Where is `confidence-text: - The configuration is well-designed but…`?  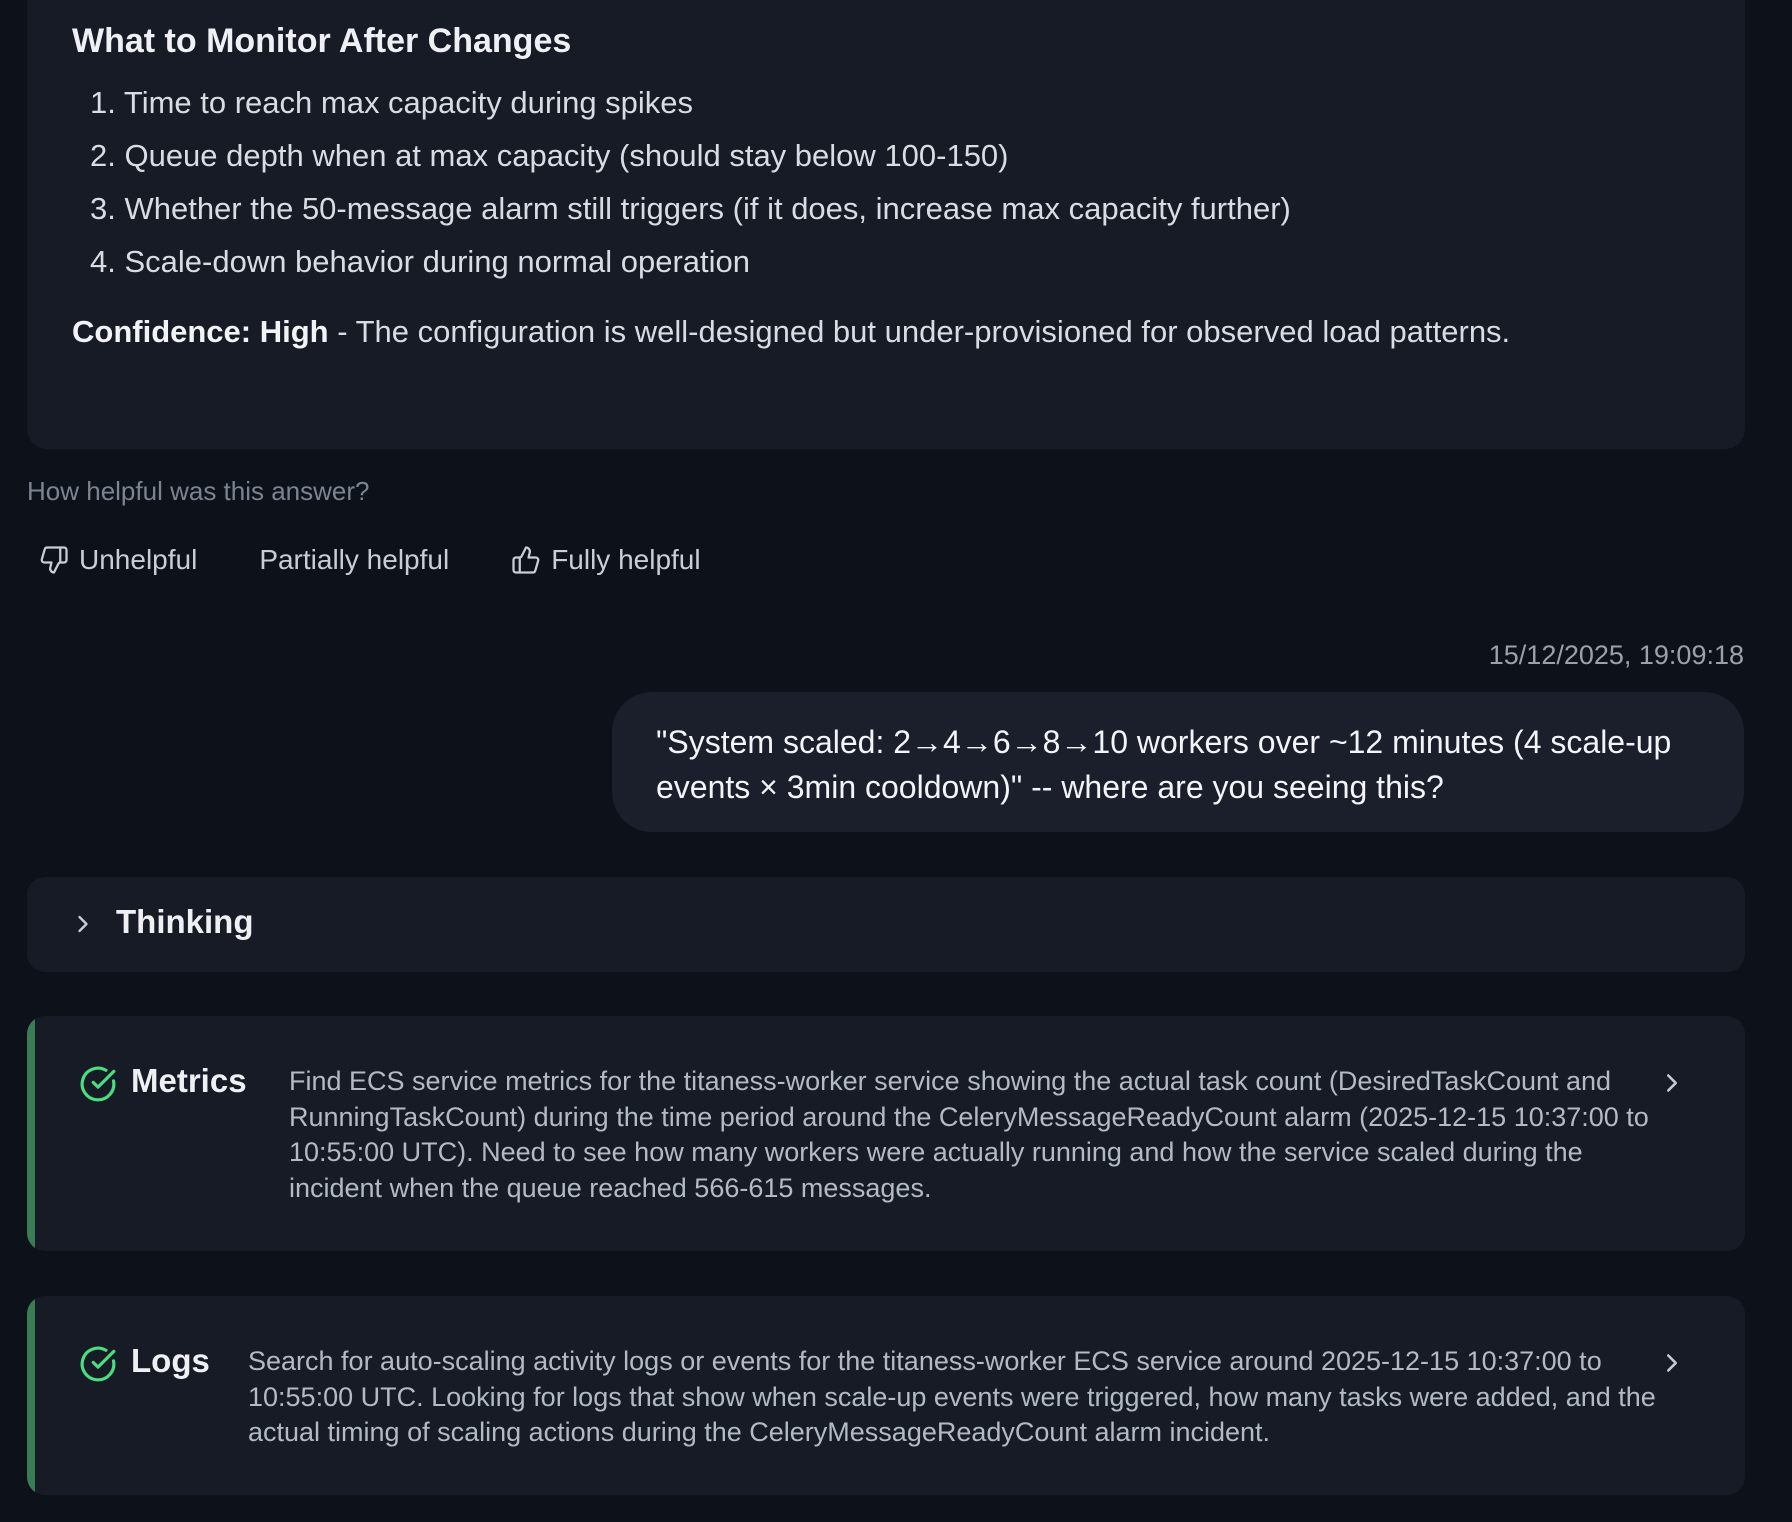 confidence-text: - The configuration is well-designed but… is located at coordinates (919, 331).